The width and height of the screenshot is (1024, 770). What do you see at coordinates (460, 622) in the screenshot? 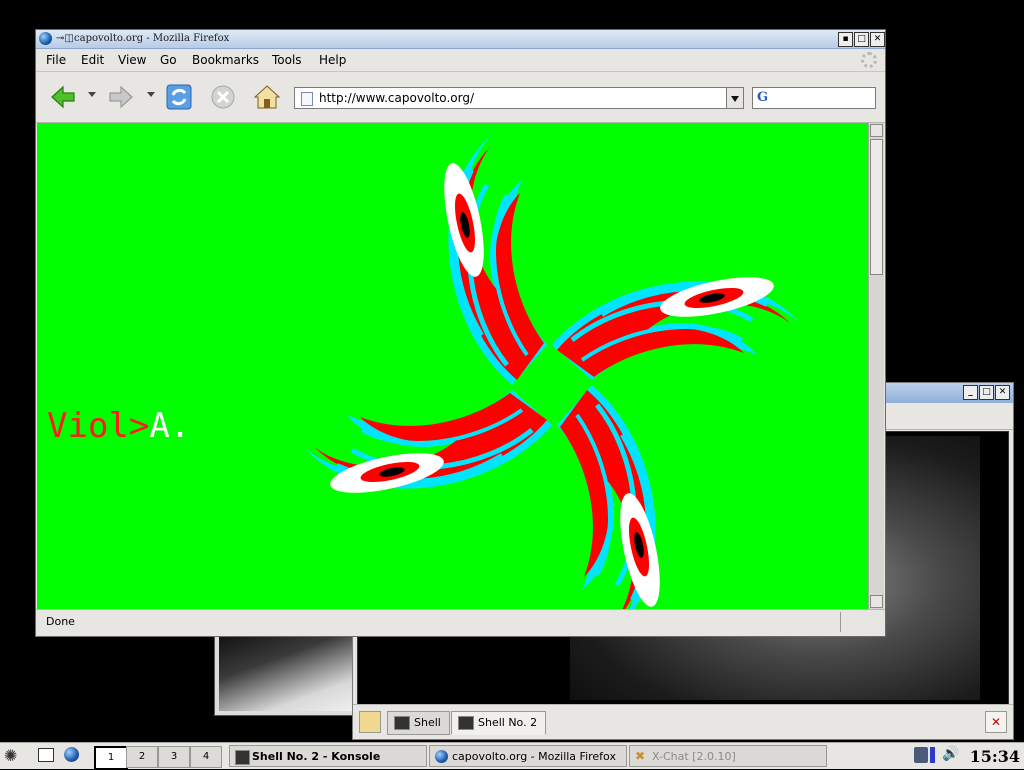
I see `statusbar: Done` at bounding box center [460, 622].